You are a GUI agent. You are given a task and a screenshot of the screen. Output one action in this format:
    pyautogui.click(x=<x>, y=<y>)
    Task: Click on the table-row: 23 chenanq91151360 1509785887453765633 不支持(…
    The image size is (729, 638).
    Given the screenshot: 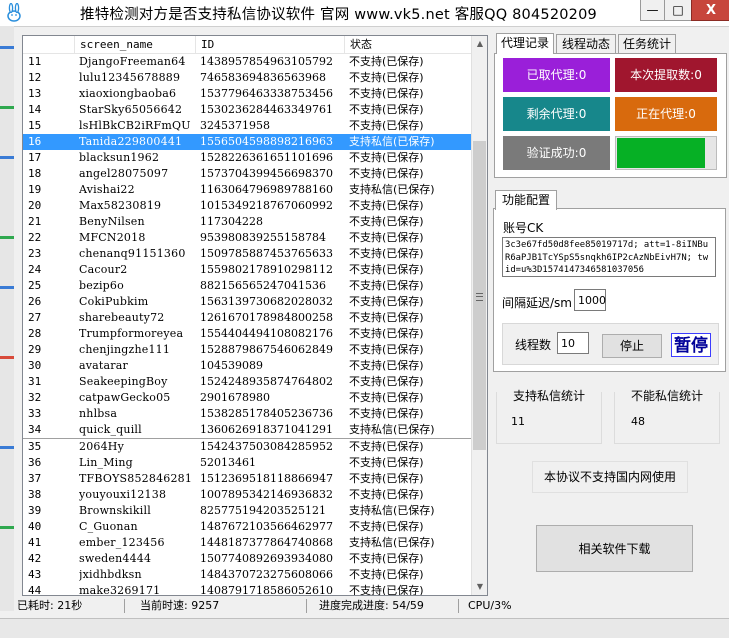 What is the action you would take?
    pyautogui.click(x=247, y=254)
    